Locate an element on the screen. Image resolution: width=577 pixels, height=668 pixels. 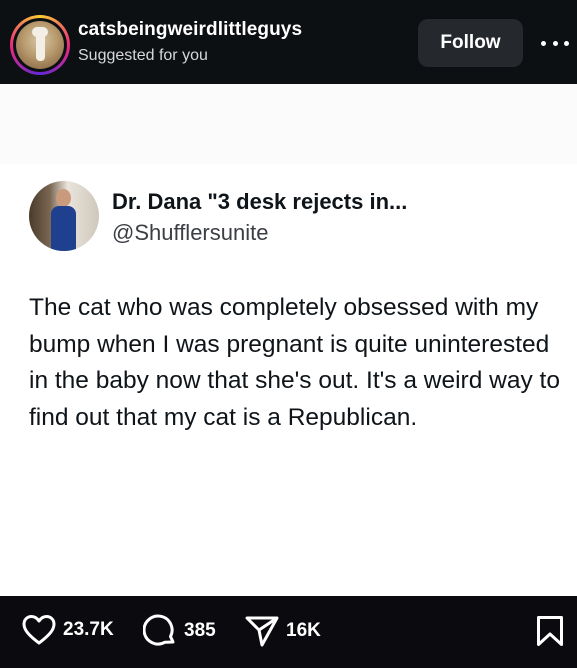
follow-button: Follow is located at coordinates (470, 43).